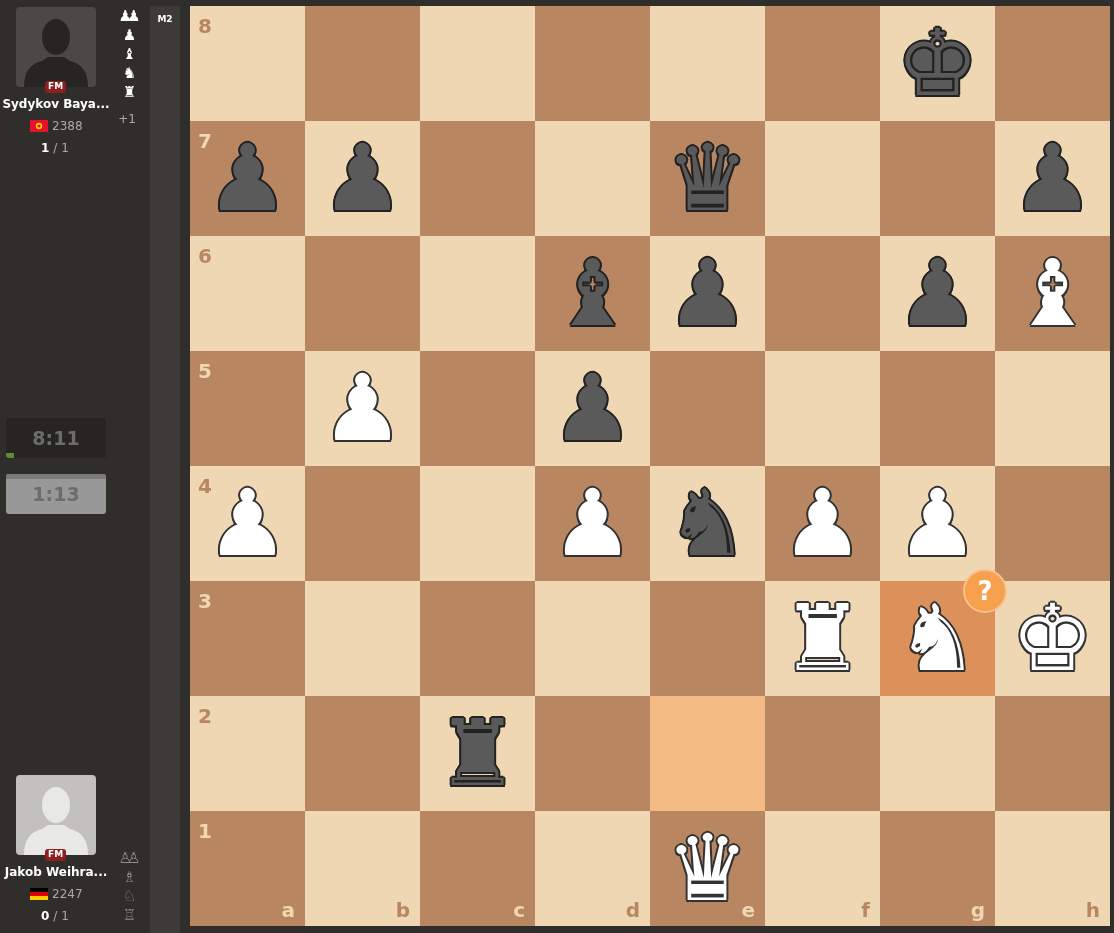 The image size is (1114, 933). I want to click on board-square: d, so click(592, 868).